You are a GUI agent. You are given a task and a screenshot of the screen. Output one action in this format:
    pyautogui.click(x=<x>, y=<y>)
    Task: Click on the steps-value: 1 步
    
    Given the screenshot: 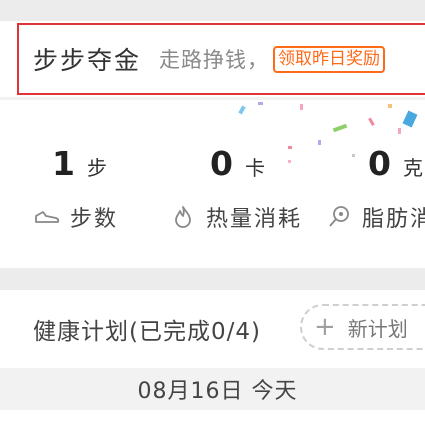 What is the action you would take?
    pyautogui.click(x=79, y=163)
    